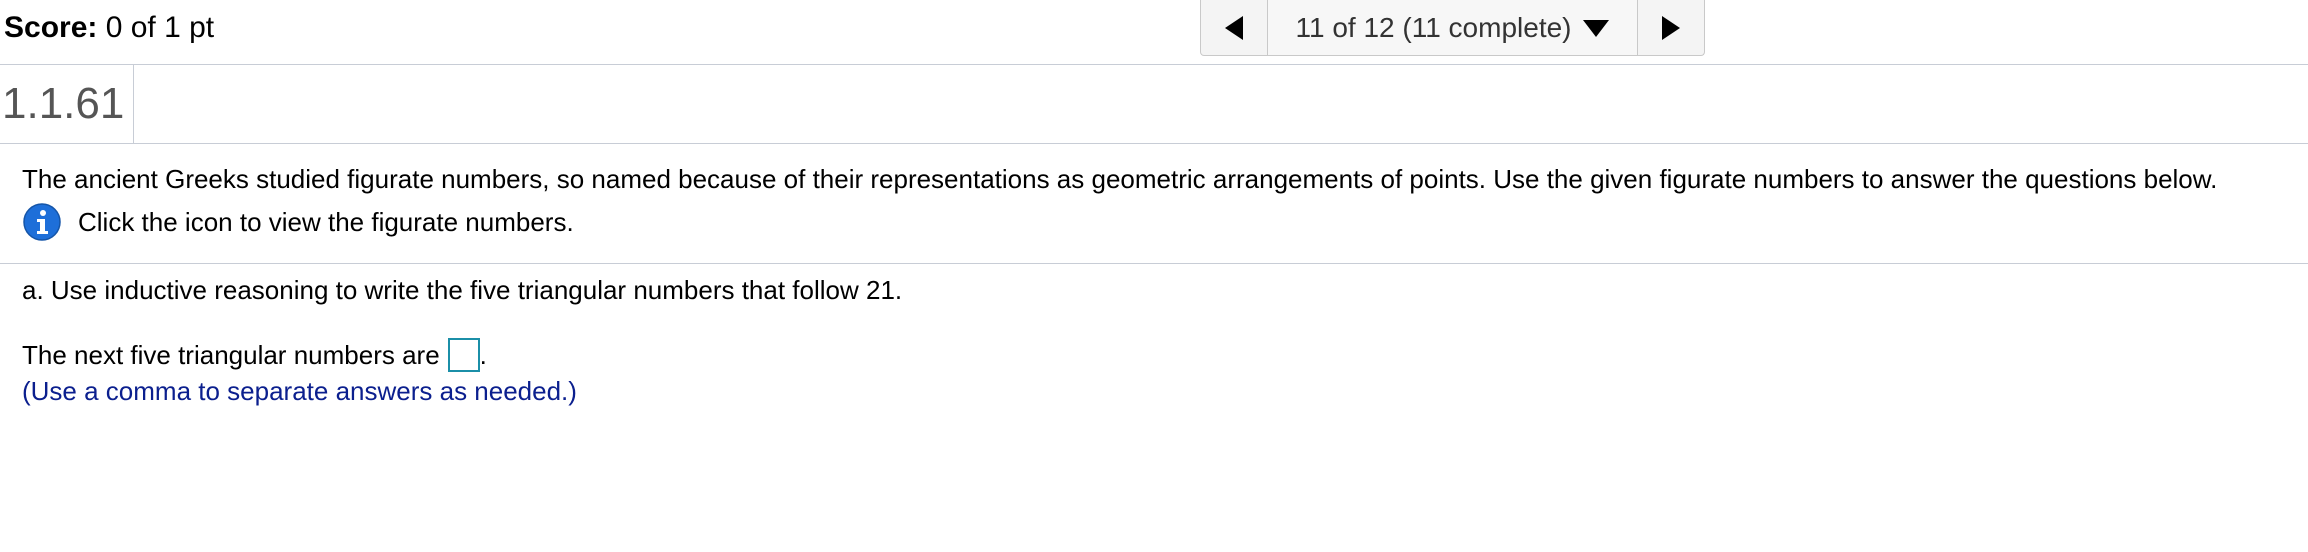 This screenshot has height=552, width=2308. I want to click on score-value: 0 of 1 pt, so click(160, 27).